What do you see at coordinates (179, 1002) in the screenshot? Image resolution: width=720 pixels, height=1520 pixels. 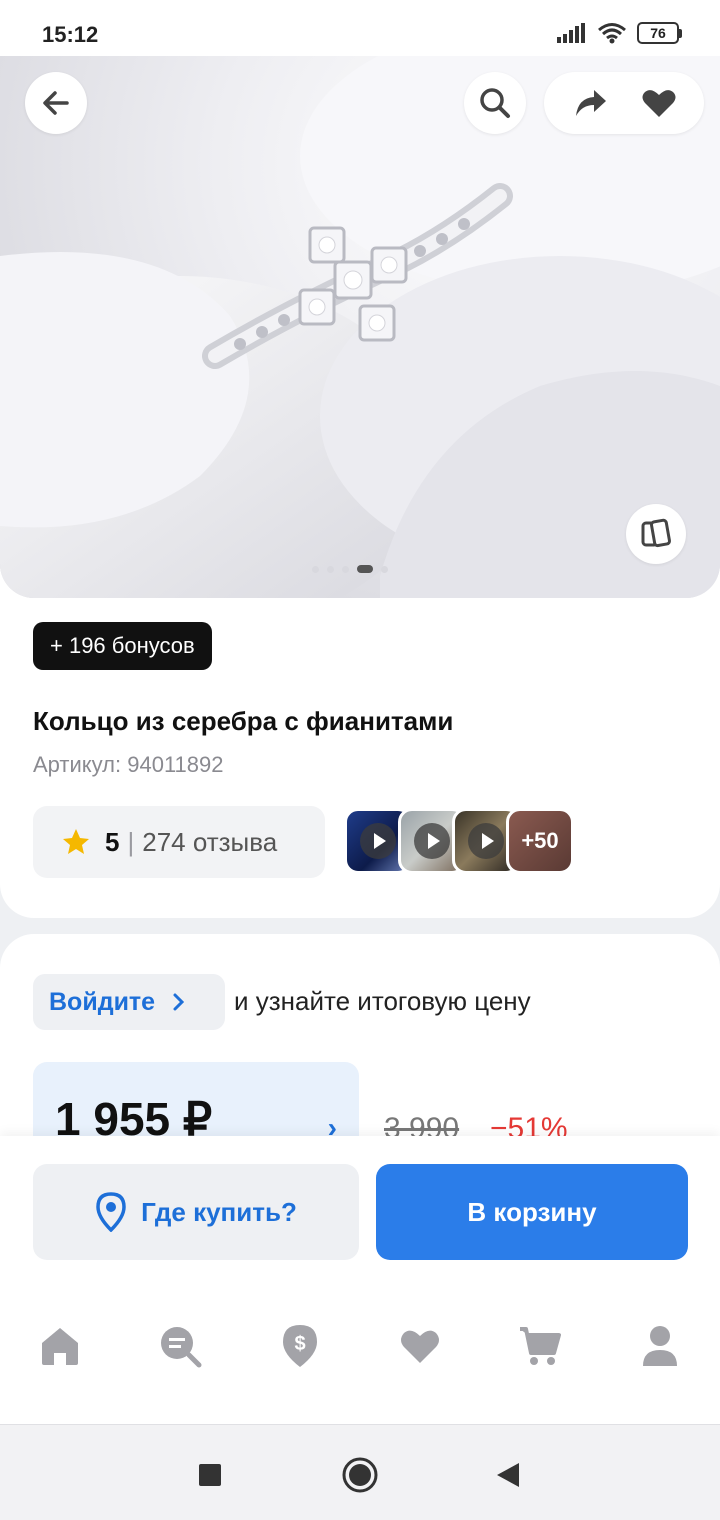 I see `chevron-right-icon` at bounding box center [179, 1002].